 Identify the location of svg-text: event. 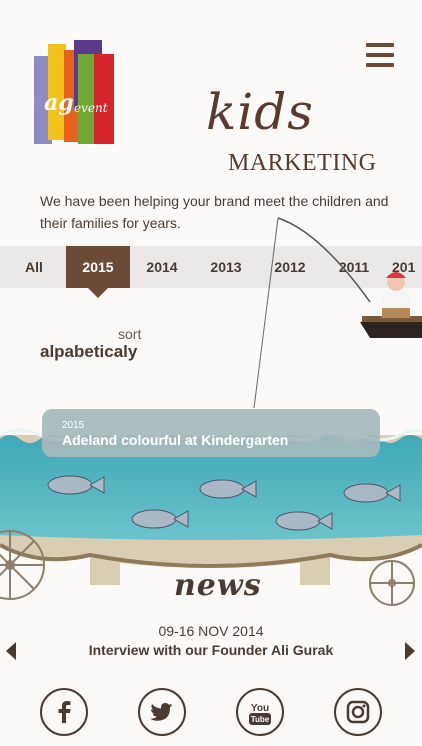
(91, 108).